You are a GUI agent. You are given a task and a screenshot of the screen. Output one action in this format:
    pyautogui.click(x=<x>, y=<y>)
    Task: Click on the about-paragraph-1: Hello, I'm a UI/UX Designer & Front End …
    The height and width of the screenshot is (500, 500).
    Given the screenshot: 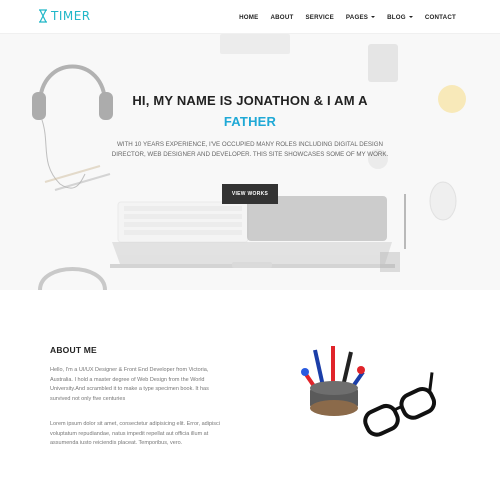 What is the action you would take?
    pyautogui.click(x=129, y=384)
    